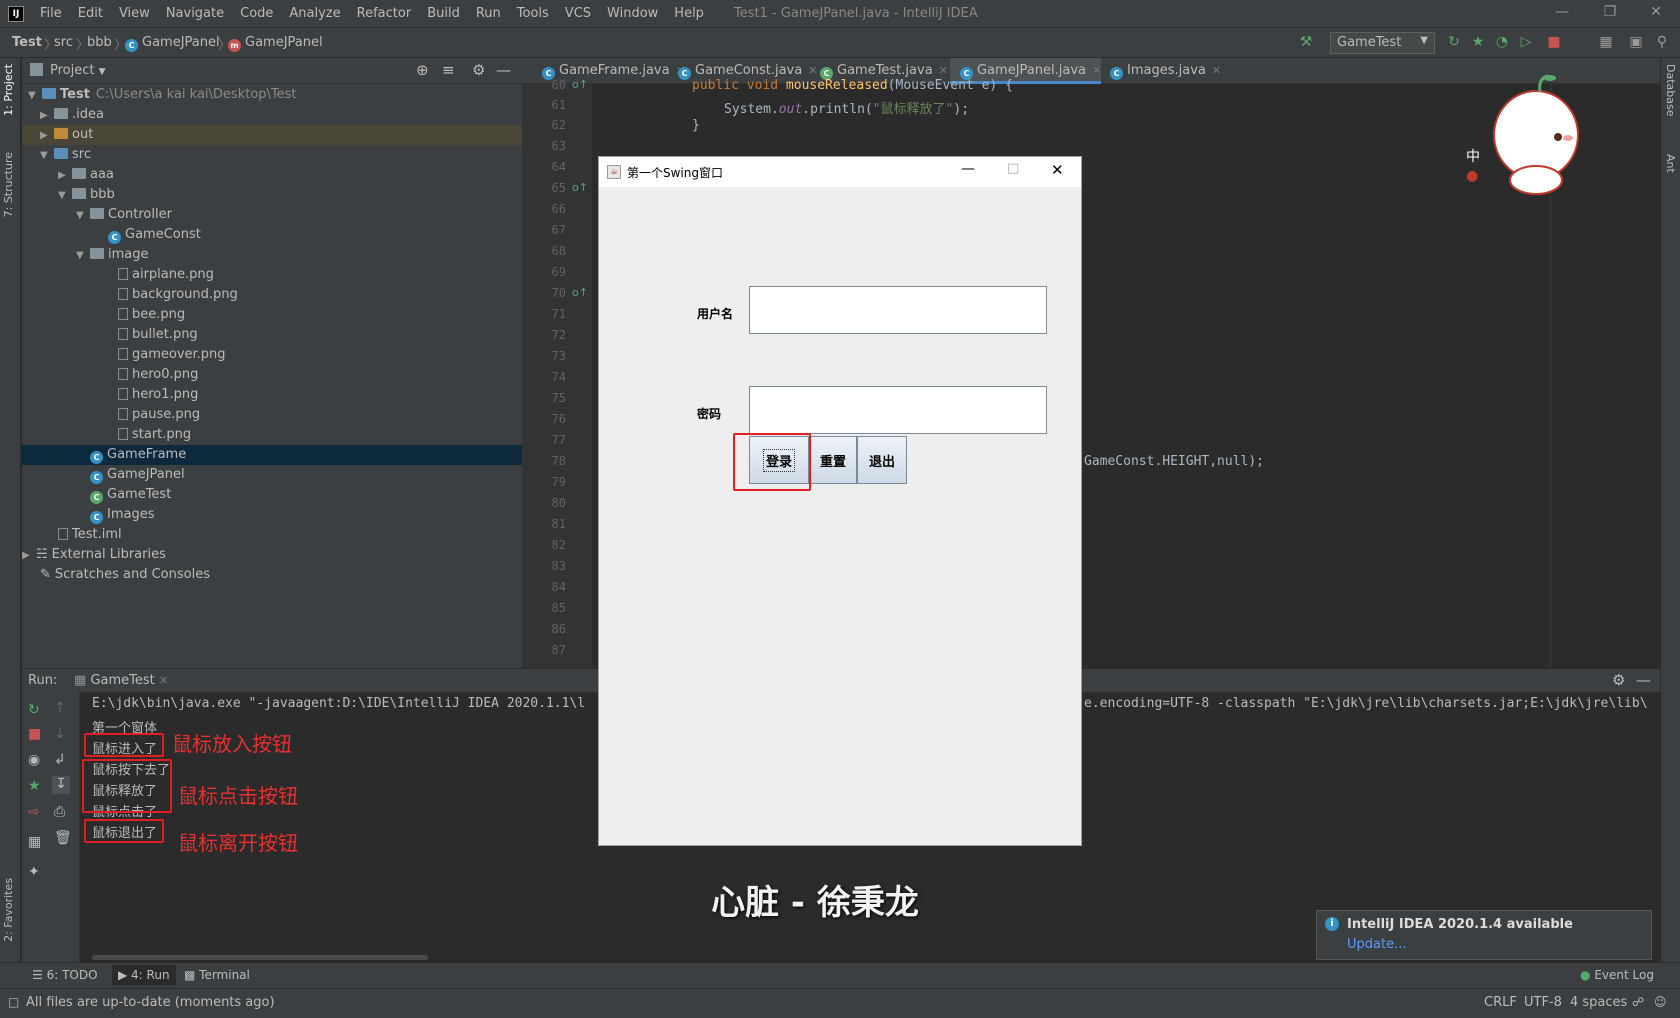 The image size is (1680, 1018). Describe the element at coordinates (272, 335) in the screenshot. I see `tree-item-png: bullet.png` at that location.